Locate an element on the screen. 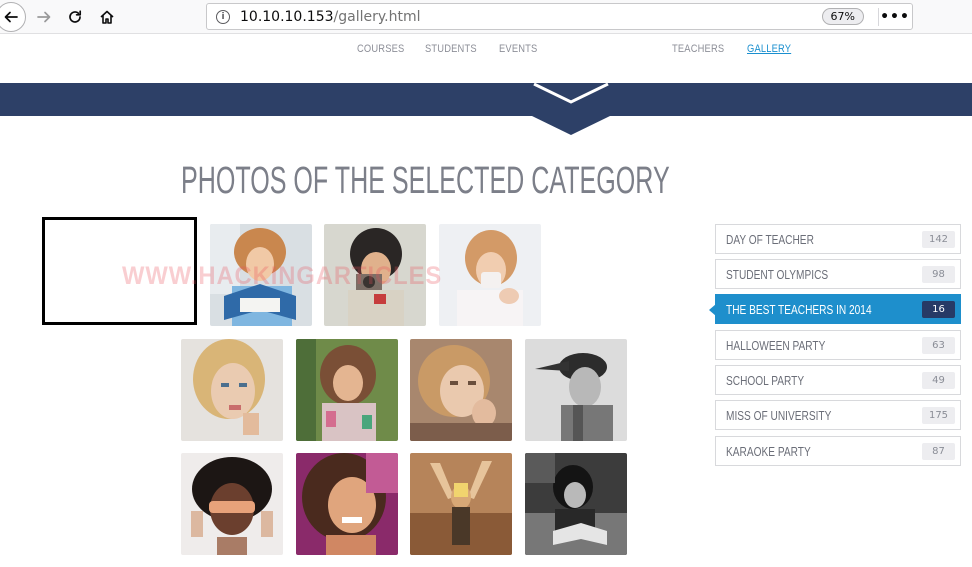 This screenshot has height=567, width=972. nav-courses: COURSES is located at coordinates (380, 49).